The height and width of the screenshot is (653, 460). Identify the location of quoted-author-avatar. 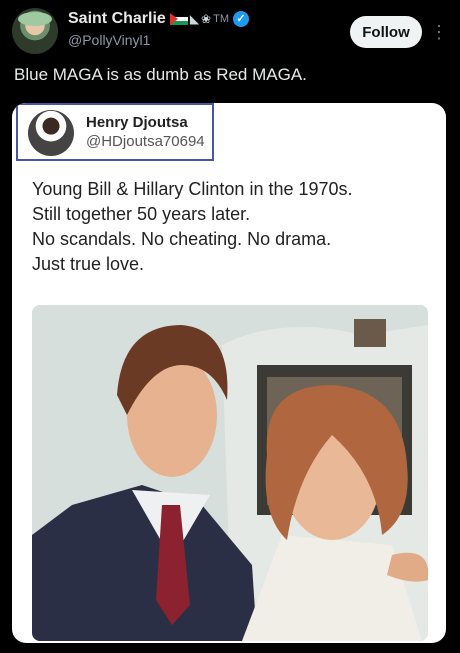
(51, 133).